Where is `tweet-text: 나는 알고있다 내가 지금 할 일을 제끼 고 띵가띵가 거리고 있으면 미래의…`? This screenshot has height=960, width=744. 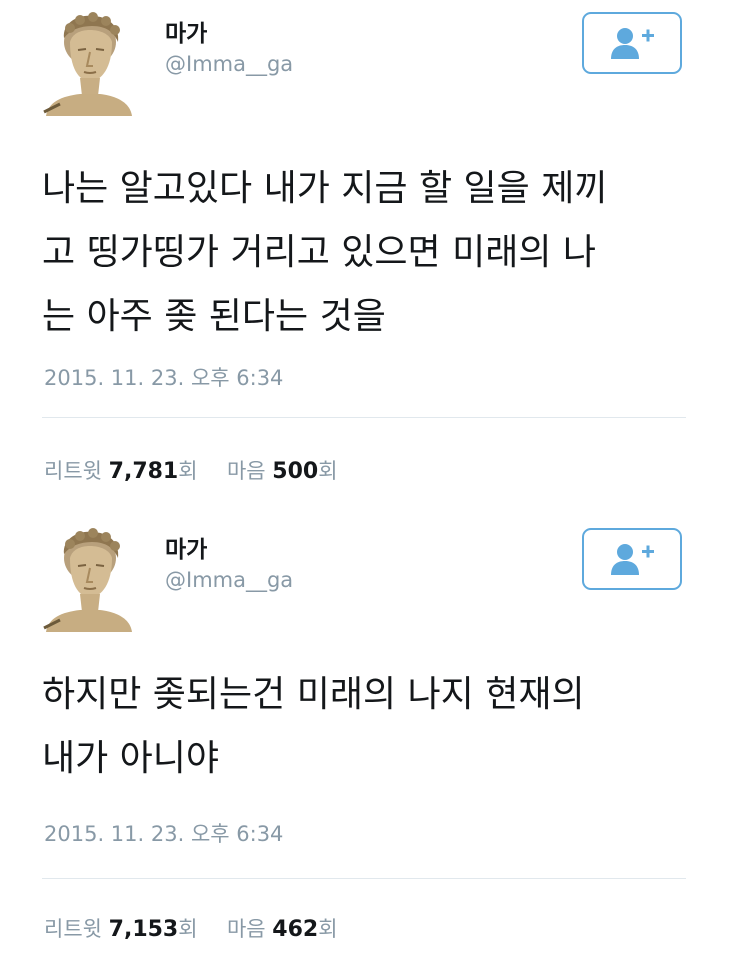 tweet-text: 나는 알고있다 내가 지금 할 일을 제끼 고 띵가띵가 거리고 있으면 미래의… is located at coordinates (325, 252).